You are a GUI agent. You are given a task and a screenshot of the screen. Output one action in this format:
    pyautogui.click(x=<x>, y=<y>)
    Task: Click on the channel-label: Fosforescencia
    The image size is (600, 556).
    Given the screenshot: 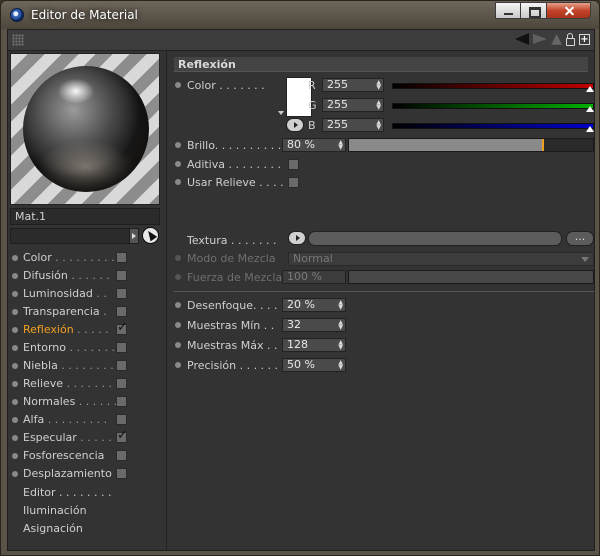 What is the action you would take?
    pyautogui.click(x=64, y=455)
    